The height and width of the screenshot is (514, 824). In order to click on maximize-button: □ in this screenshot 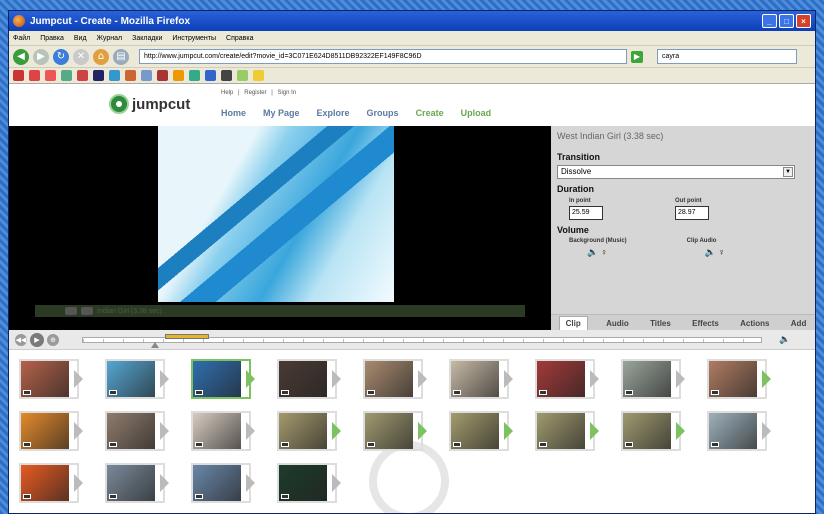, I will do `click(786, 21)`.